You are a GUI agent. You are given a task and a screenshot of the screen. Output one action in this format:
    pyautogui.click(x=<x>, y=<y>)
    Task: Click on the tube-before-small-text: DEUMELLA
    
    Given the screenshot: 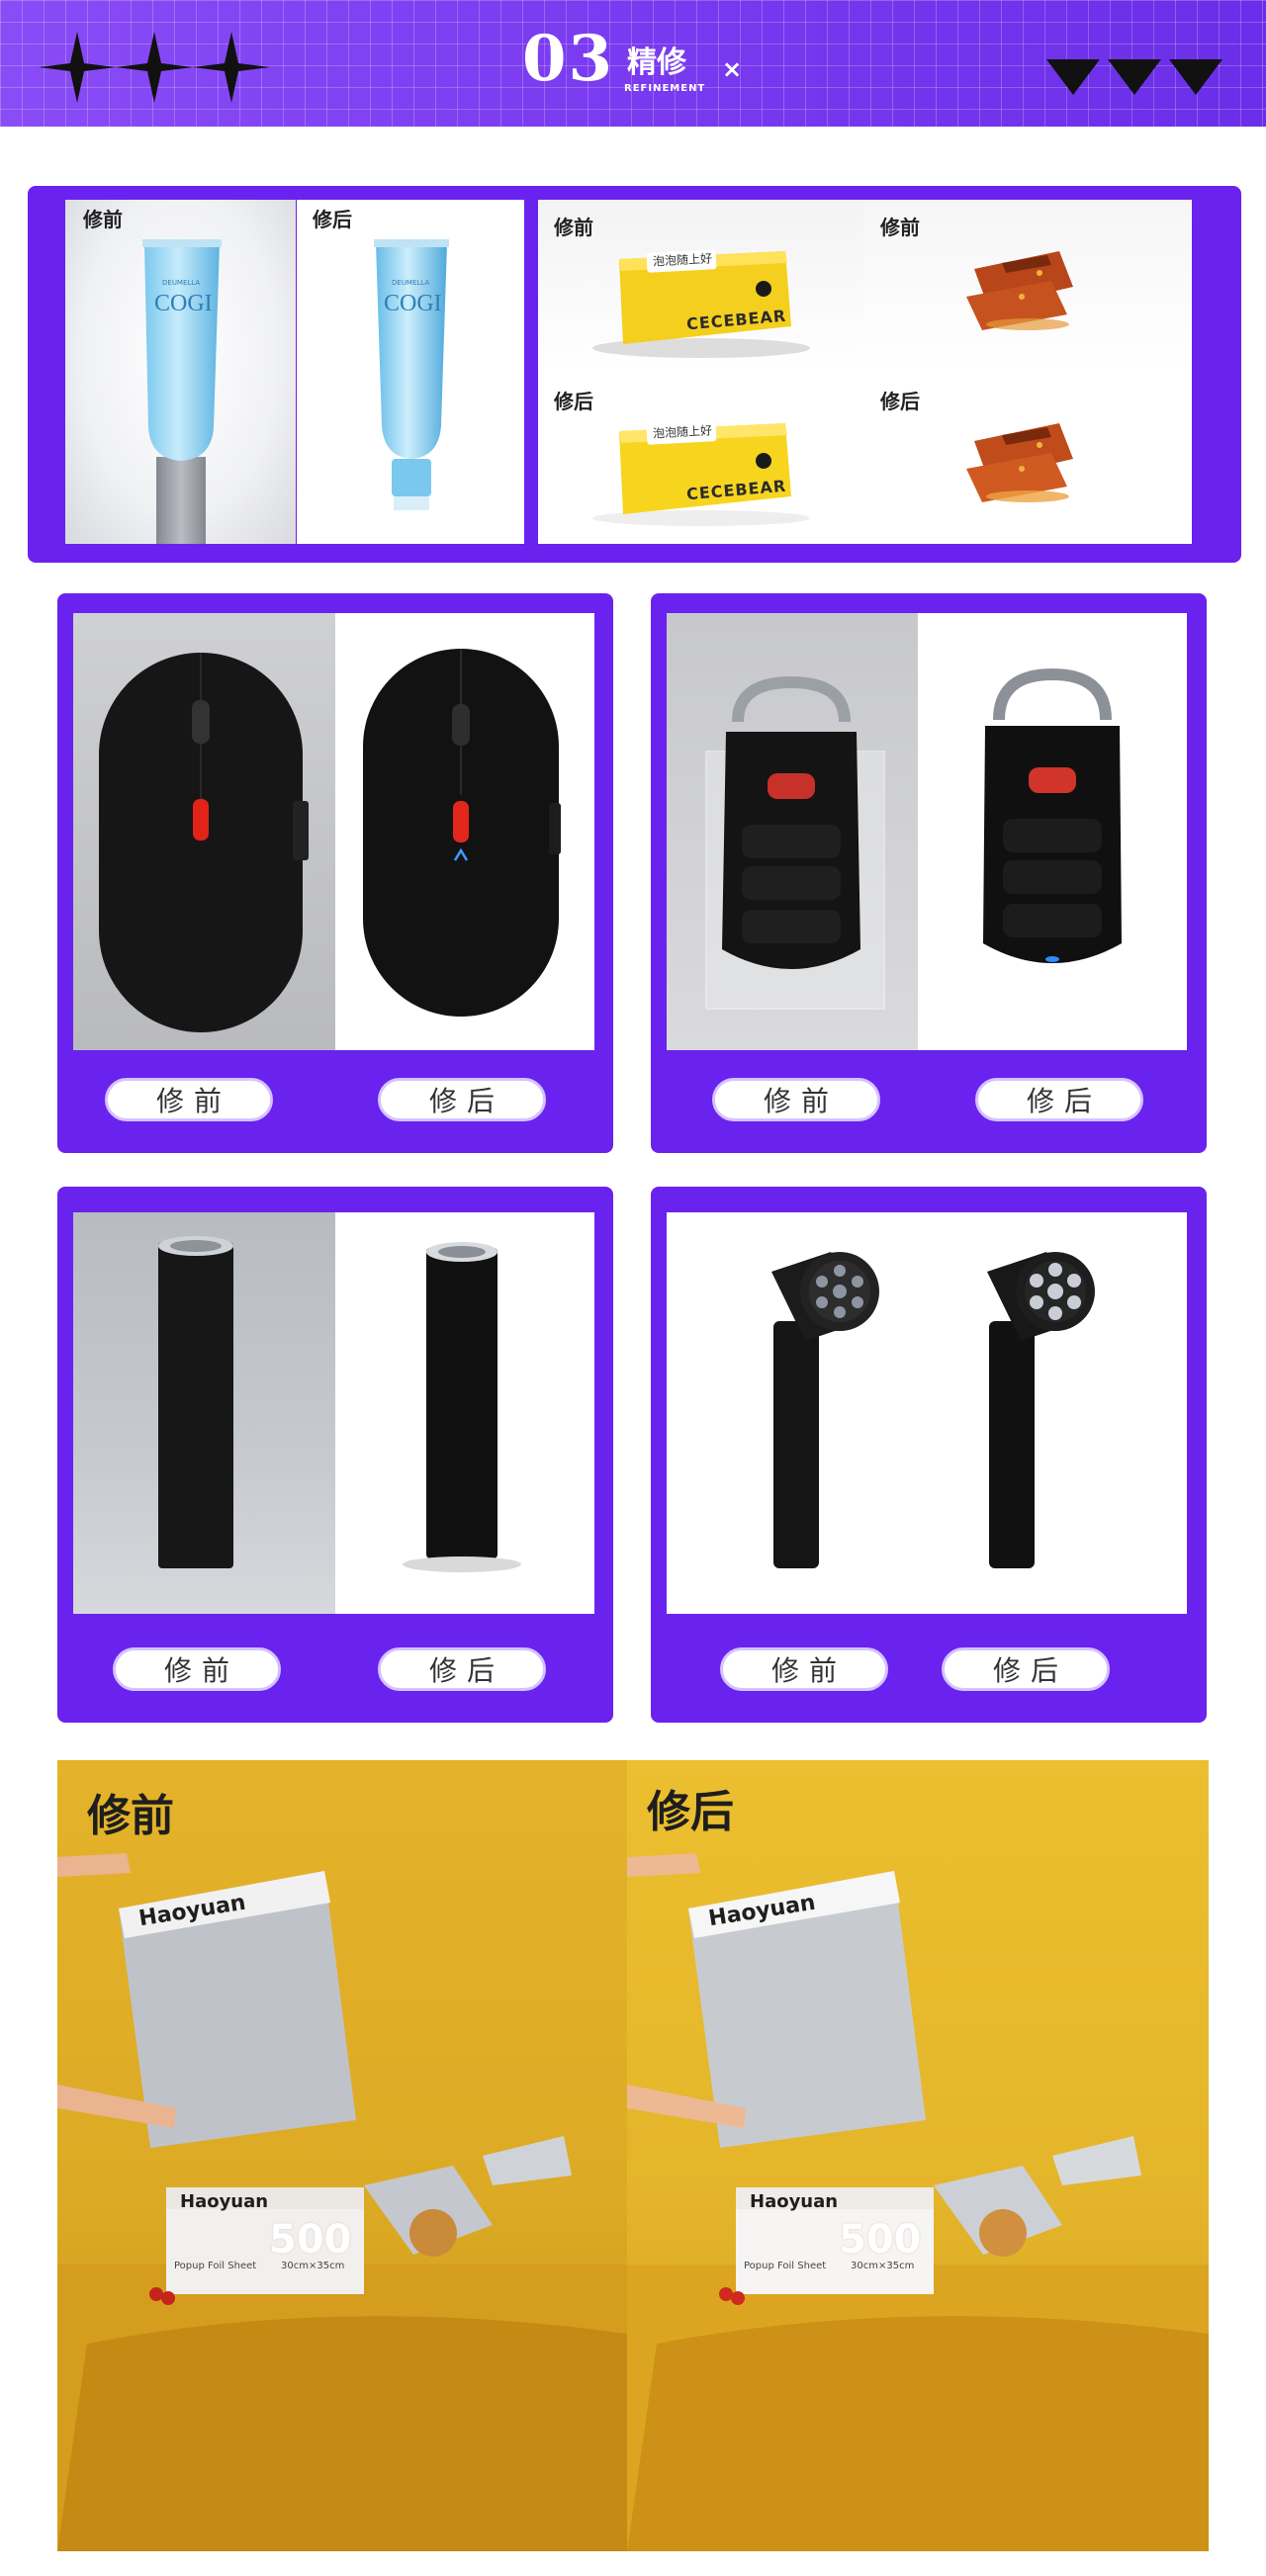 What is the action you would take?
    pyautogui.click(x=181, y=283)
    